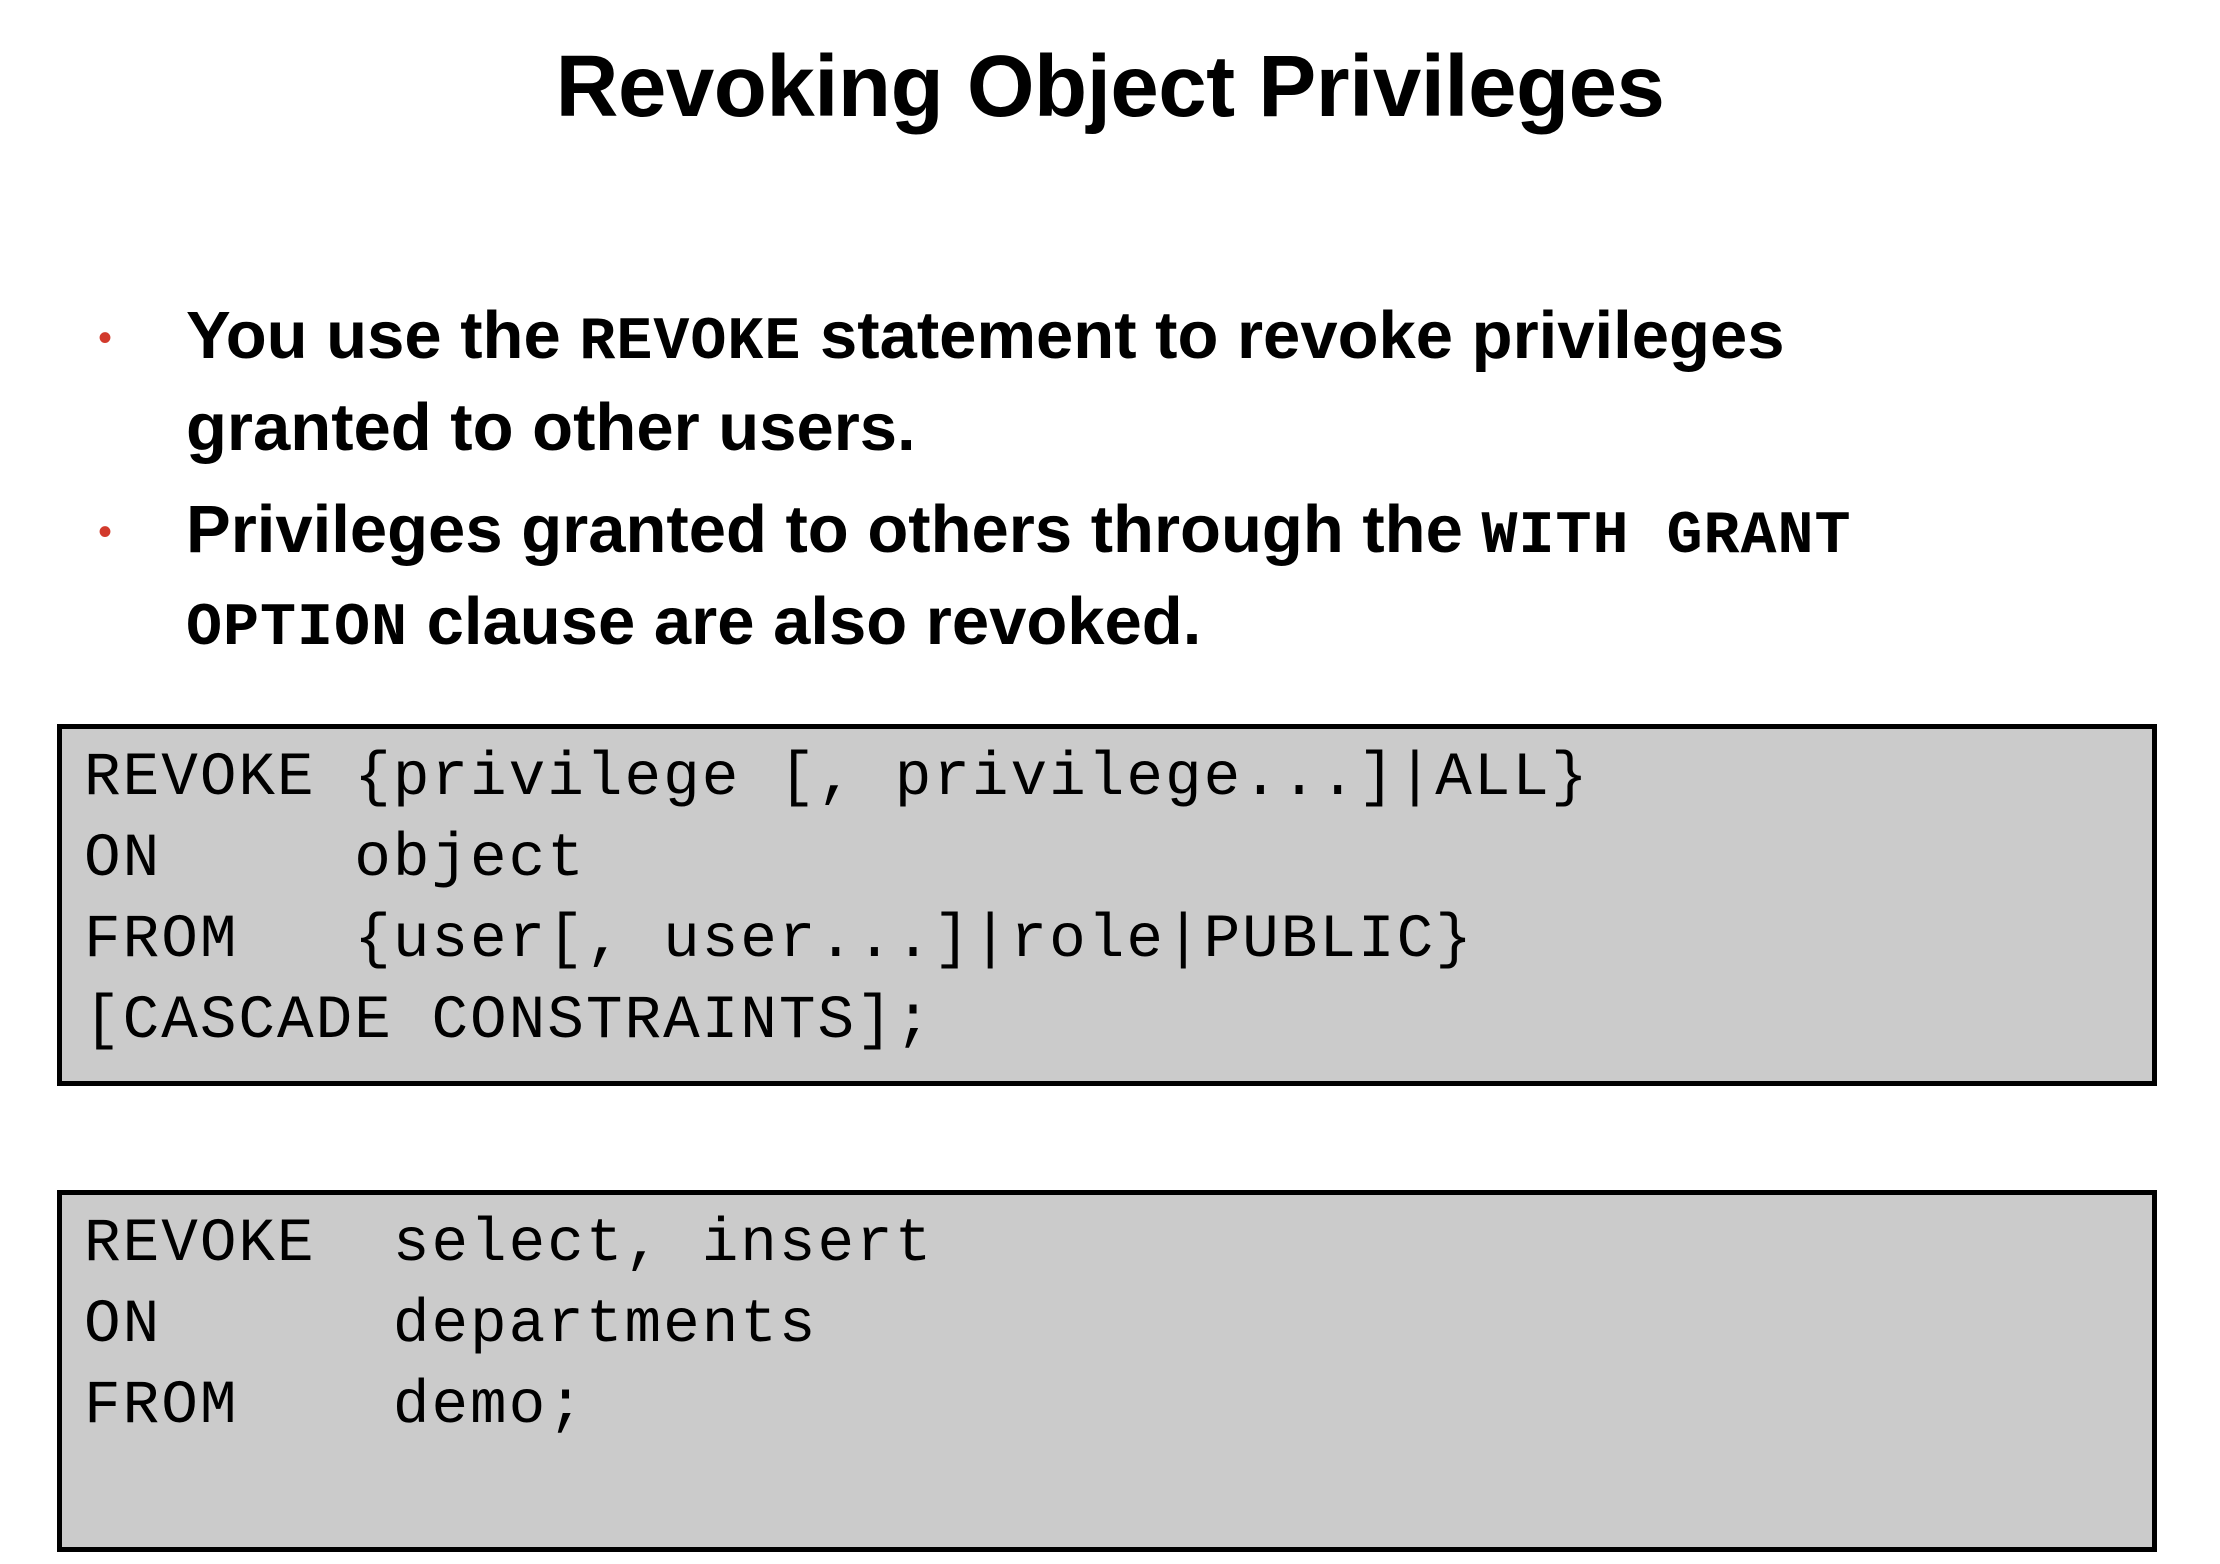  I want to click on example-line-1: REVOKE select, insert, so click(509, 1244).